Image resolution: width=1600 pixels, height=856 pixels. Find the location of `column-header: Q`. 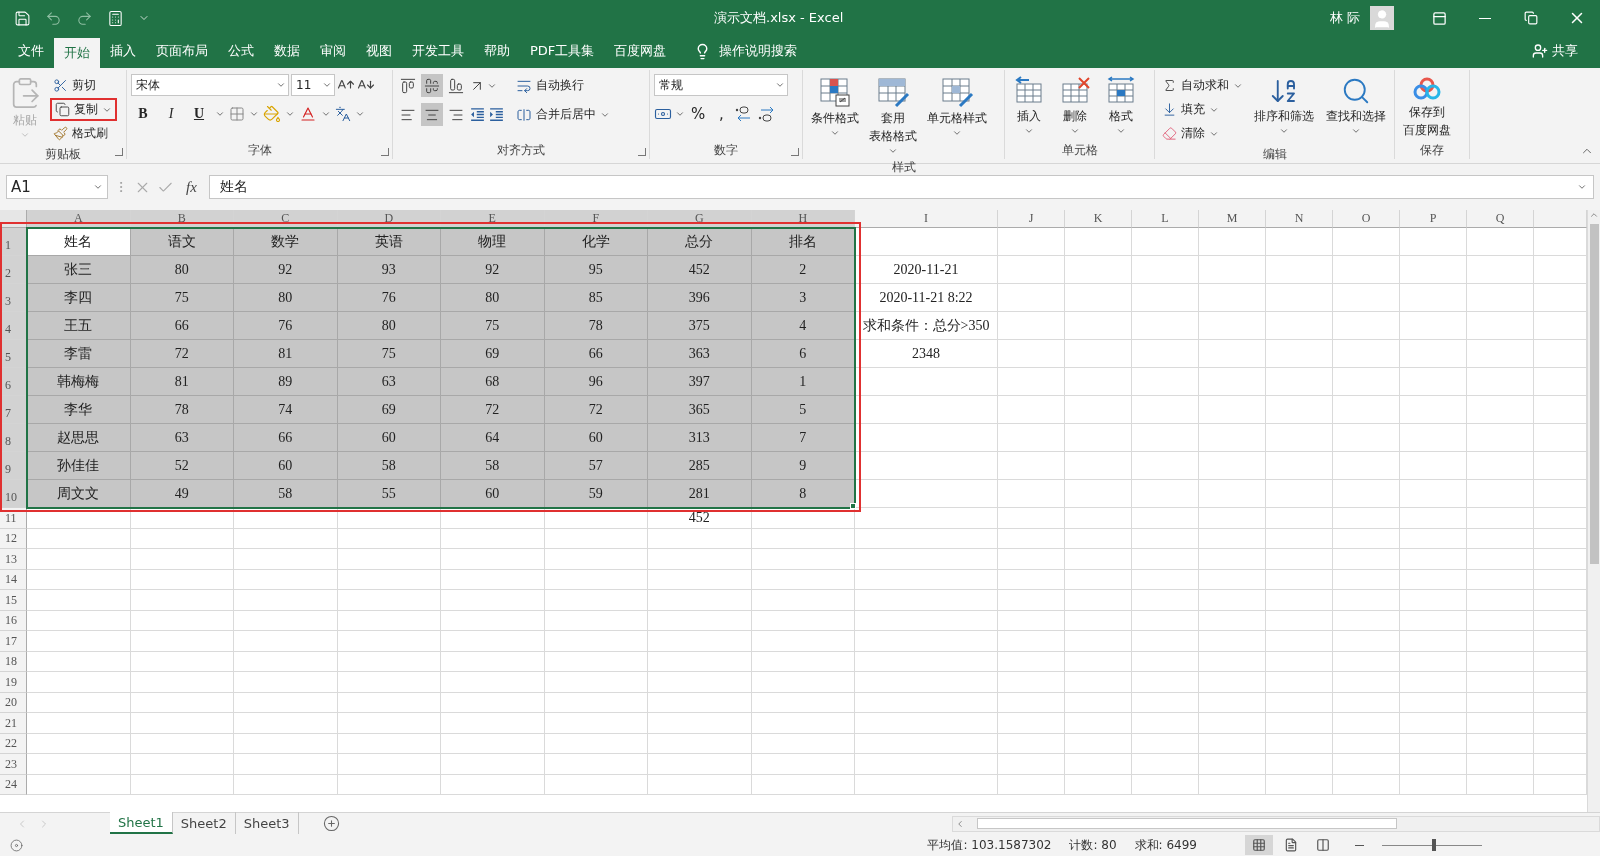

column-header: Q is located at coordinates (1500, 219).